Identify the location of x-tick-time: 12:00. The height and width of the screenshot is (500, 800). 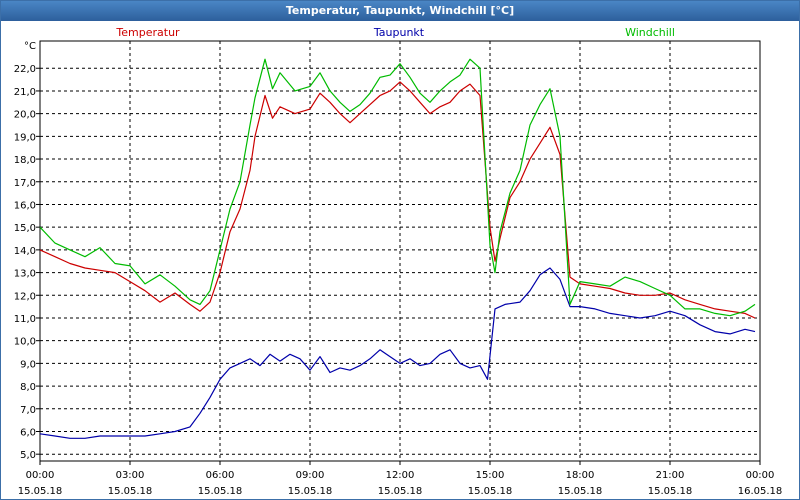
(400, 475).